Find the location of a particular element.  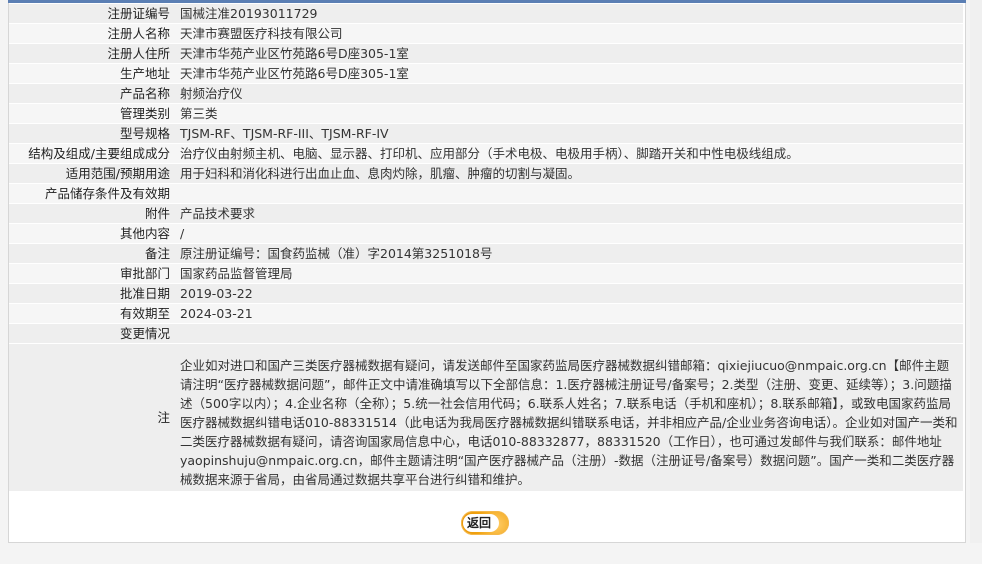

table-row: 生产地址 天津市华苑产业区竹苑路6号D座305-1室 is located at coordinates (486, 73).